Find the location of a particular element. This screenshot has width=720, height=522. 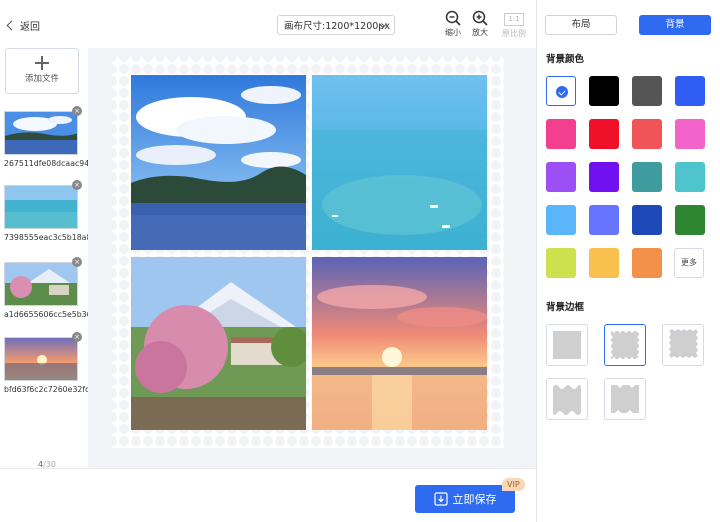

bottom-bar: 立即保存 VIP is located at coordinates (268, 495).